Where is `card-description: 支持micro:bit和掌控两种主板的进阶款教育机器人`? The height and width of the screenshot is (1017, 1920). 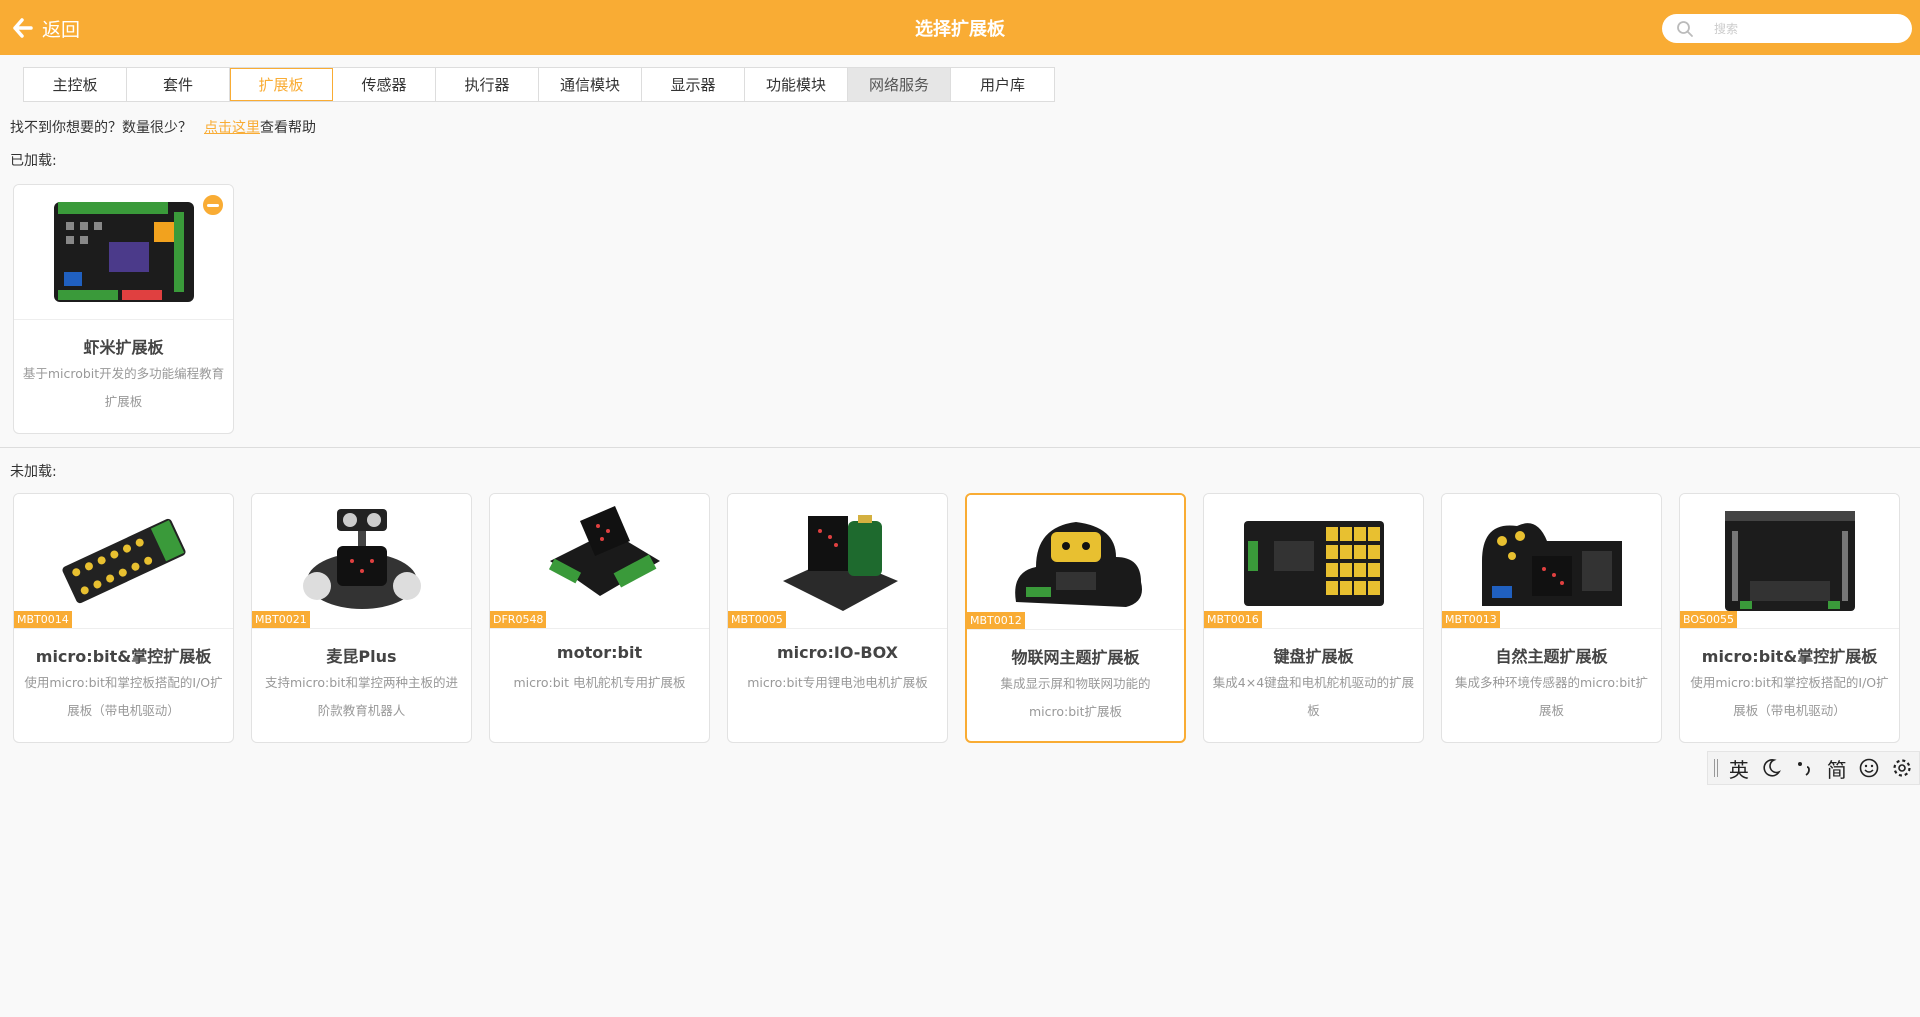 card-description: 支持micro:bit和掌控两种主板的进阶款教育机器人 is located at coordinates (361, 696).